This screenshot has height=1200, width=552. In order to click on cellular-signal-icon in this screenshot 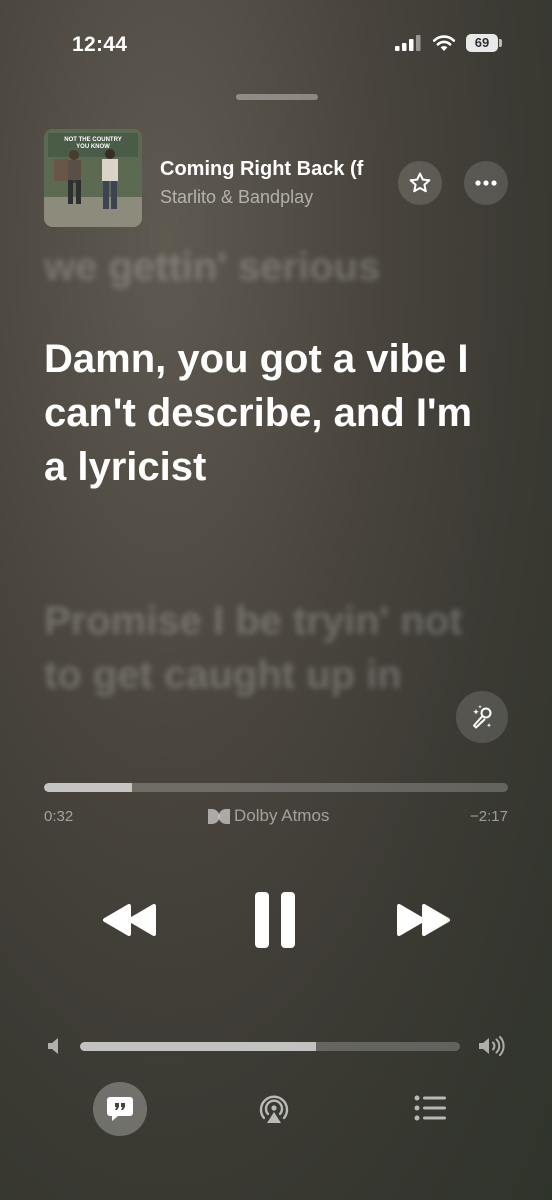, I will do `click(408, 43)`.